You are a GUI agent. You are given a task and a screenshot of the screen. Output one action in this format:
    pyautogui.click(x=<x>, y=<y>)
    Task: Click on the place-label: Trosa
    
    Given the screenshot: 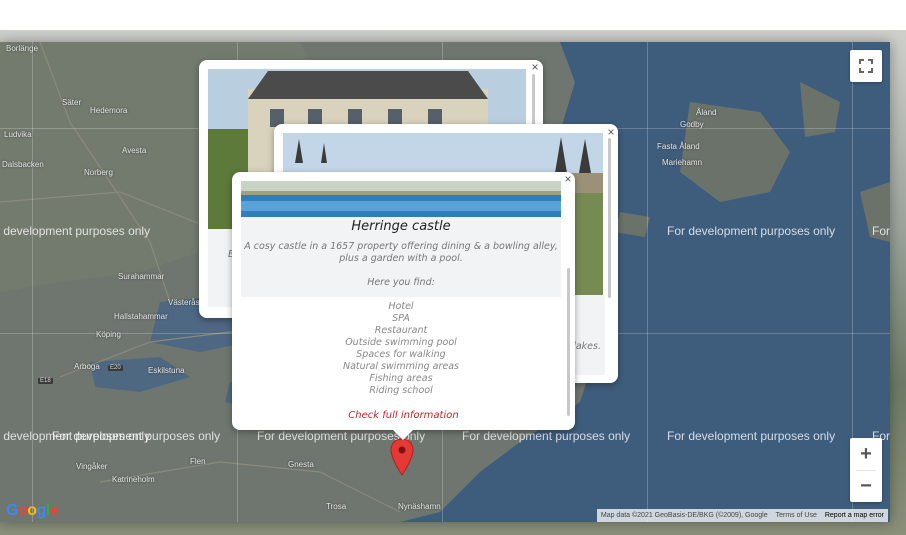 What is the action you would take?
    pyautogui.click(x=336, y=506)
    